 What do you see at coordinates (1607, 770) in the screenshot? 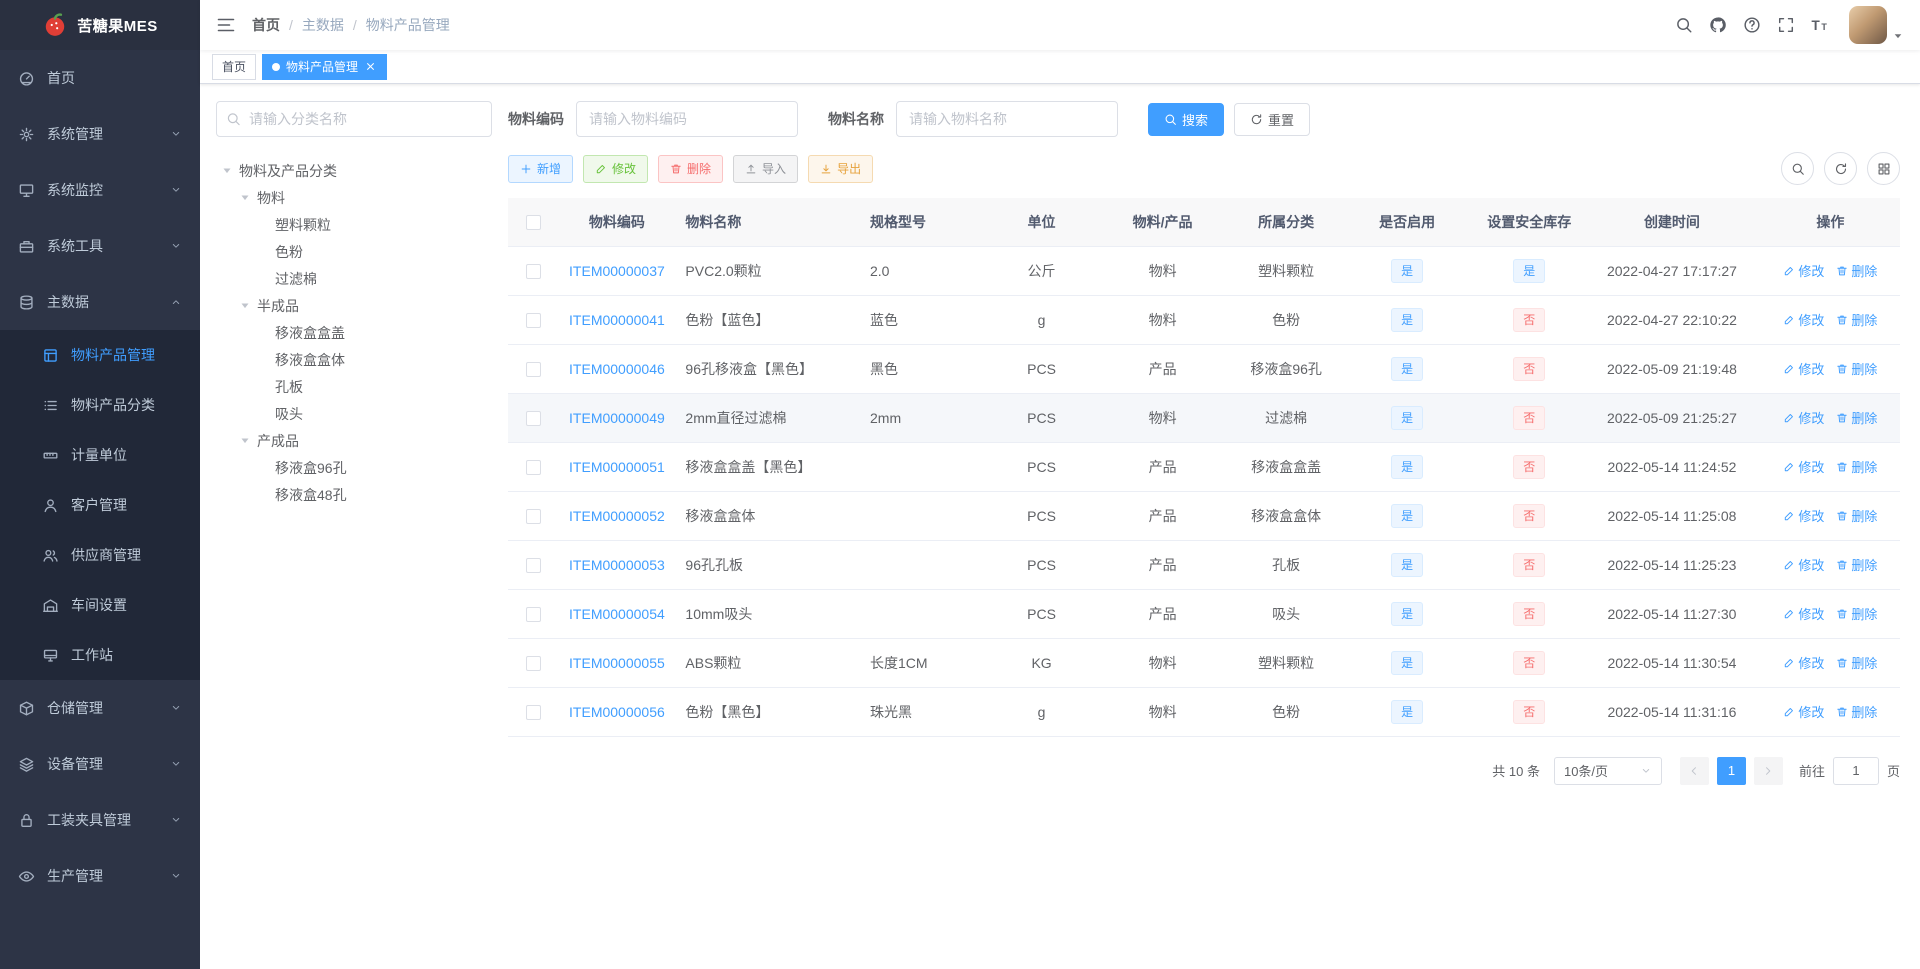
I see `page-size-select: 10条/页` at bounding box center [1607, 770].